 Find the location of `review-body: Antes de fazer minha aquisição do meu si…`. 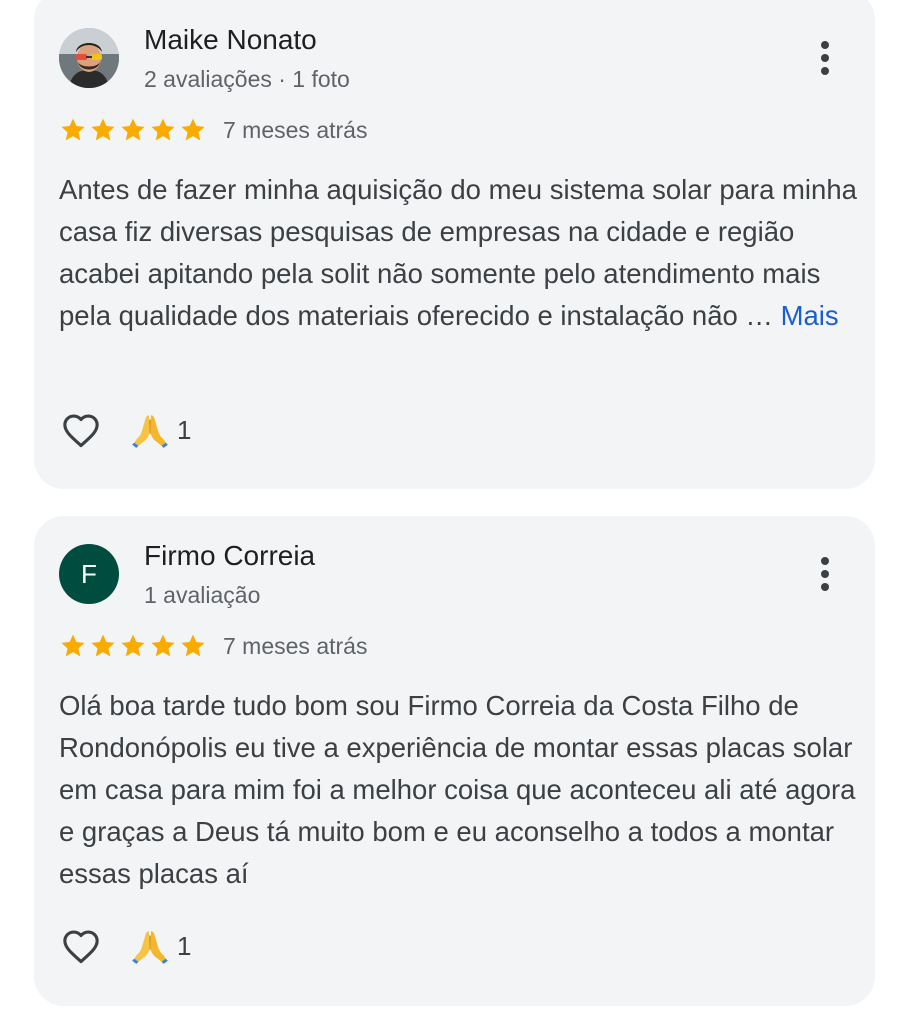

review-body: Antes de fazer minha aquisição do meu si… is located at coordinates (458, 252).